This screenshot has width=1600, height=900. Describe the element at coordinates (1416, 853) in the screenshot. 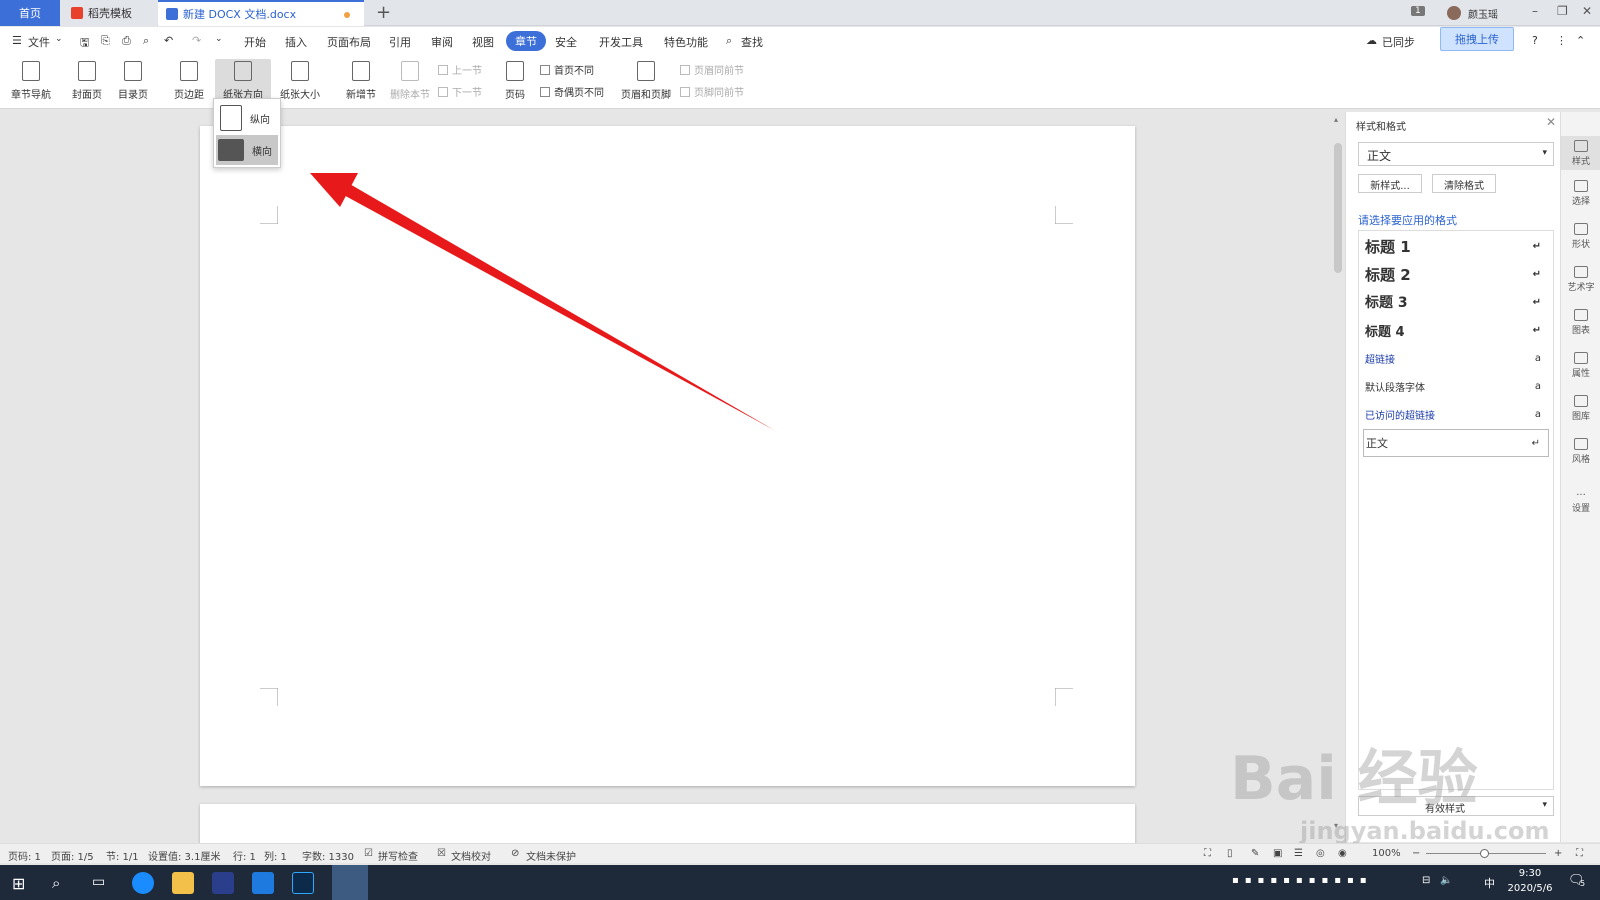

I see `zoom-out-icon: −` at that location.